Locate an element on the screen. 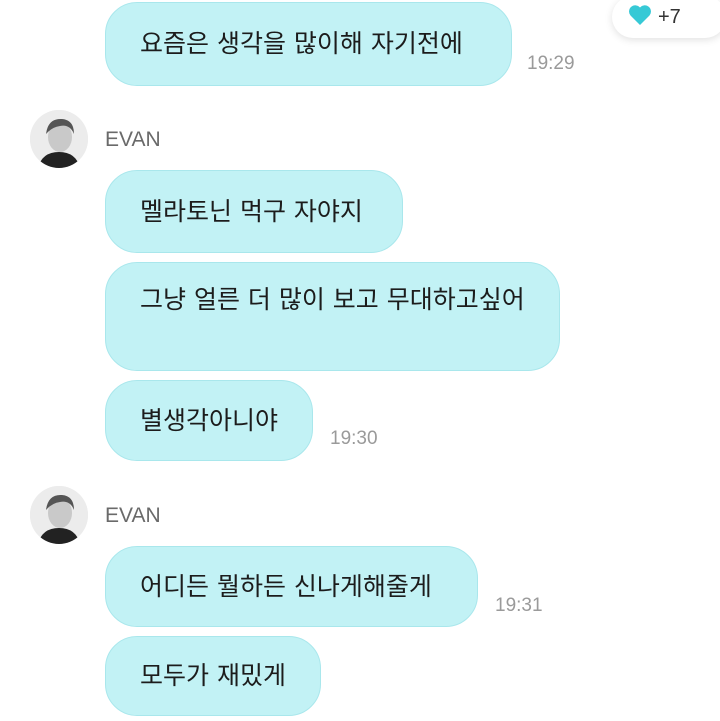  message-time: 19:30 is located at coordinates (354, 438).